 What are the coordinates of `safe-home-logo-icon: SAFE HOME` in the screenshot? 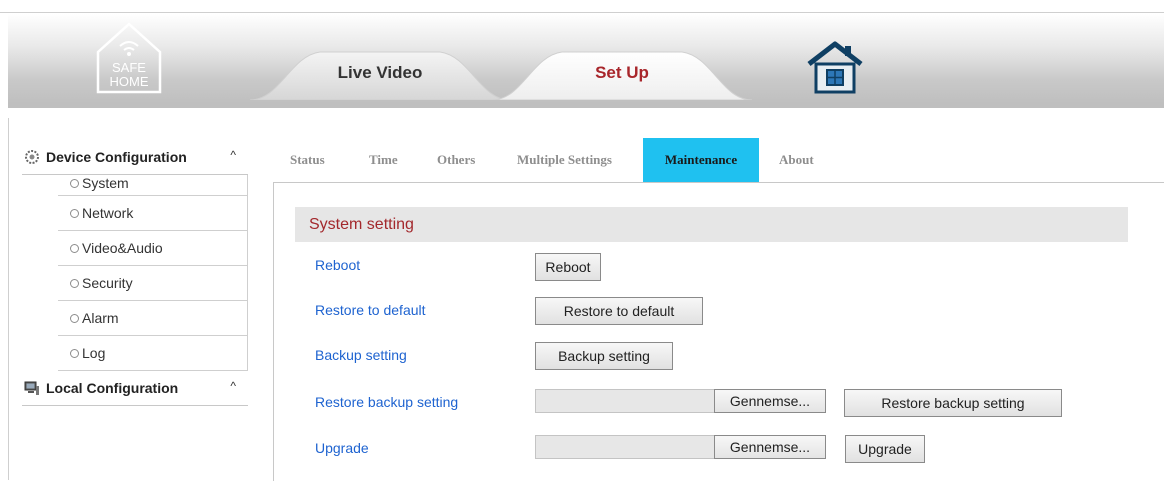 It's located at (129, 57).